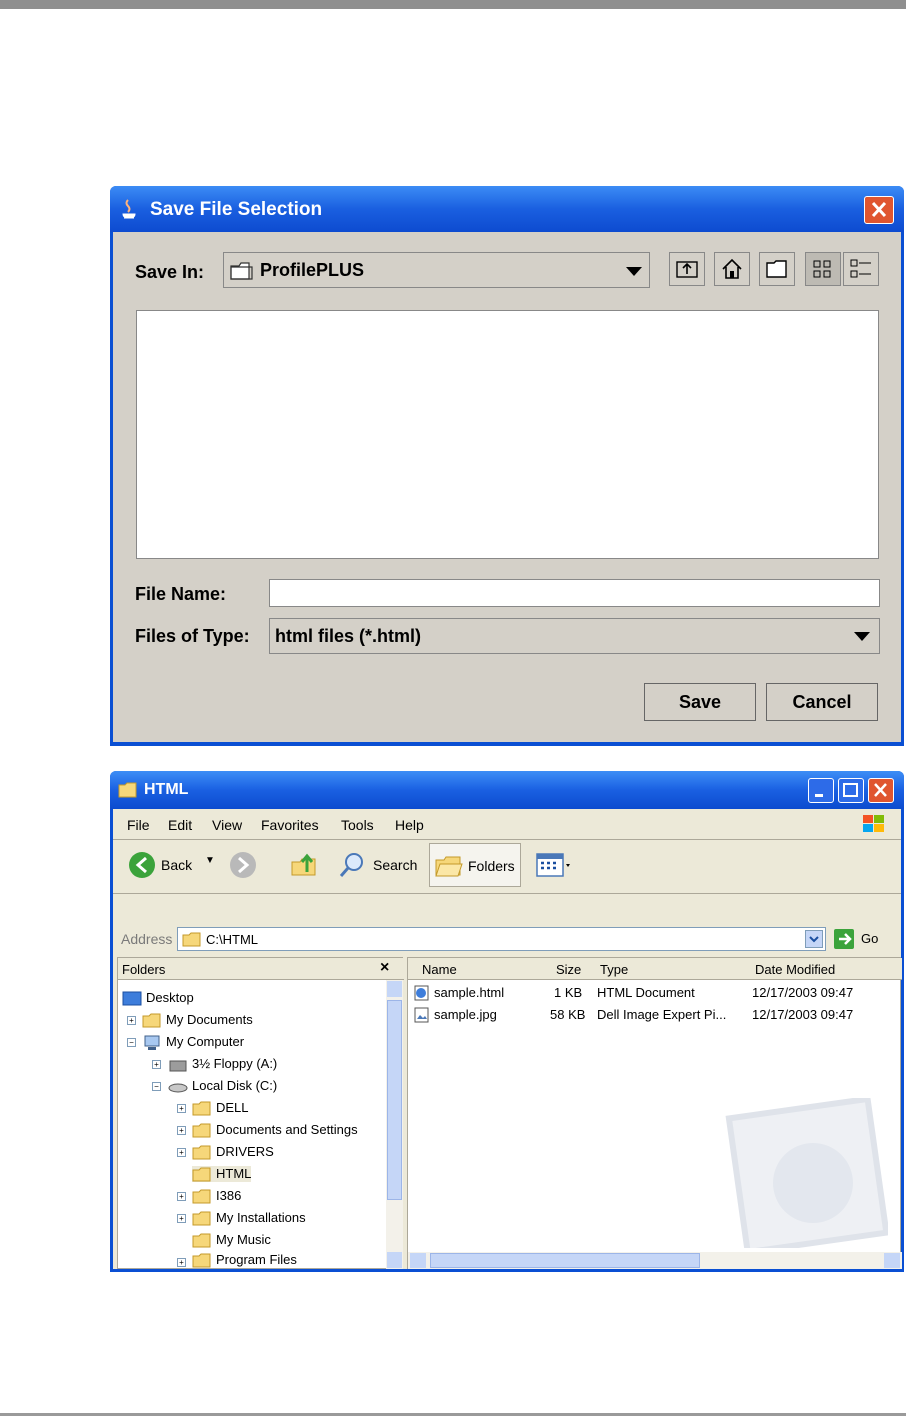  Describe the element at coordinates (507, 209) in the screenshot. I see `dialog-title-bar: Save File Selection` at that location.